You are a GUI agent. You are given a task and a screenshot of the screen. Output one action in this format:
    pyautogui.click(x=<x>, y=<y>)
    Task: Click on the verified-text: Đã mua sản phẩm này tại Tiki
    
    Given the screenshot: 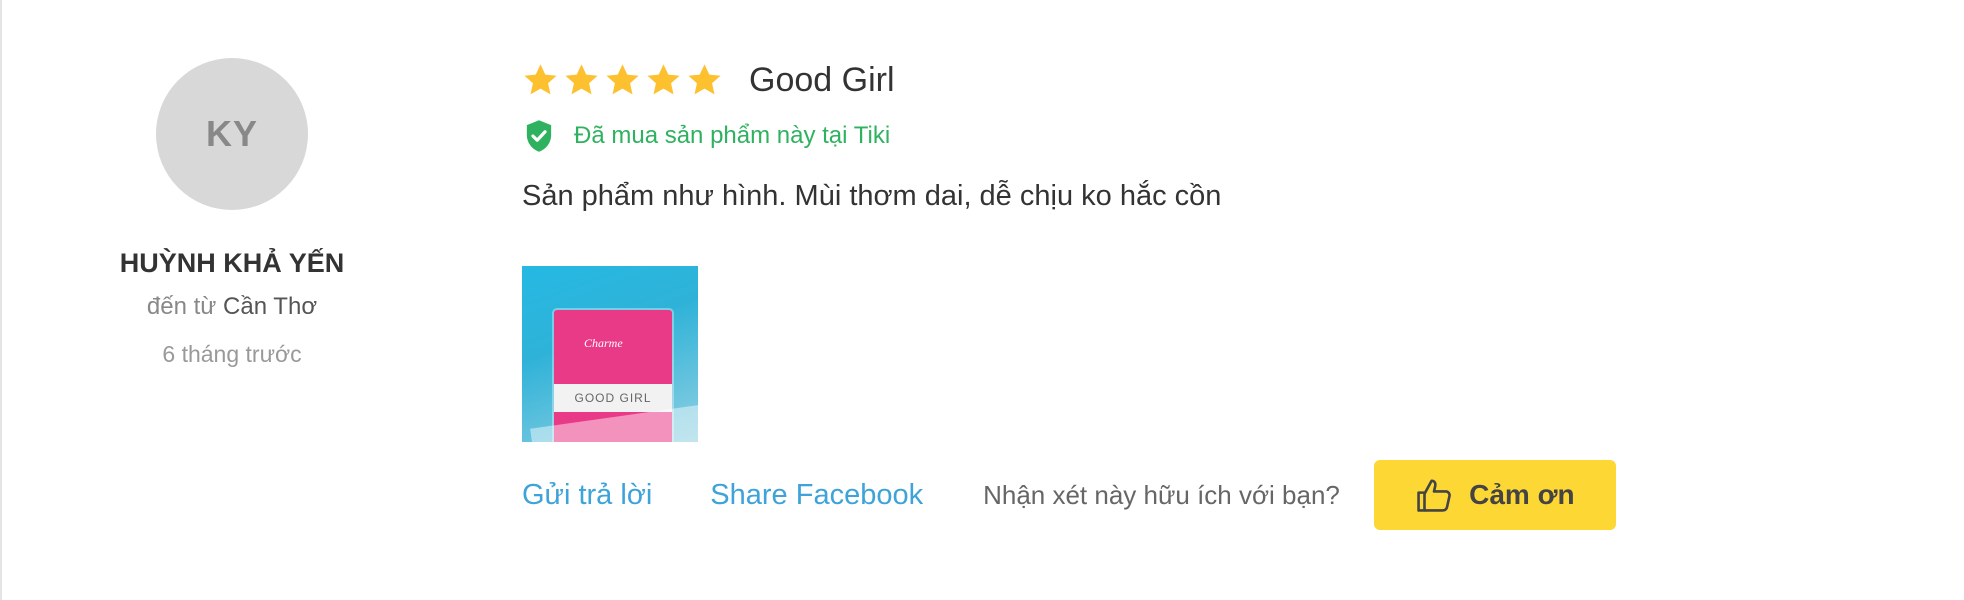 What is the action you would take?
    pyautogui.click(x=732, y=135)
    